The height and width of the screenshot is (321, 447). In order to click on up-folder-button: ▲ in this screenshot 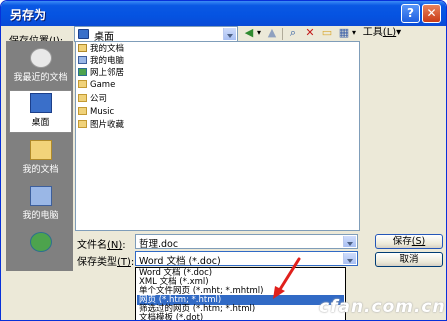, I will do `click(272, 33)`.